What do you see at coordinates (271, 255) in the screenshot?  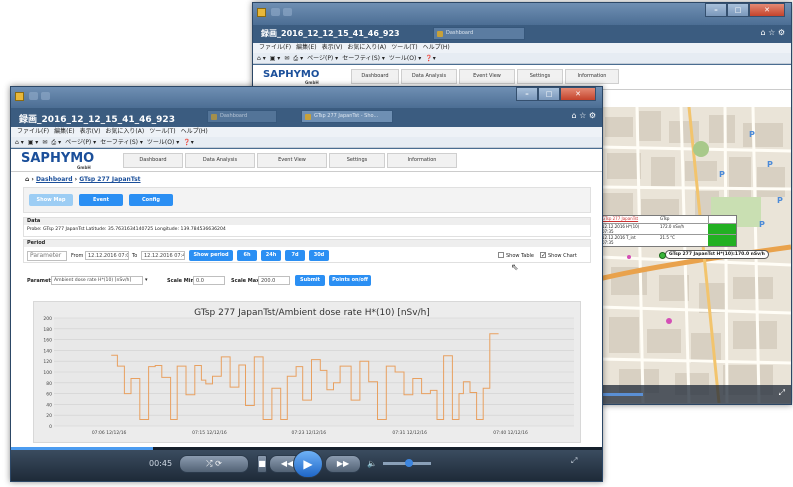 I see `range-24h-button: 24h` at bounding box center [271, 255].